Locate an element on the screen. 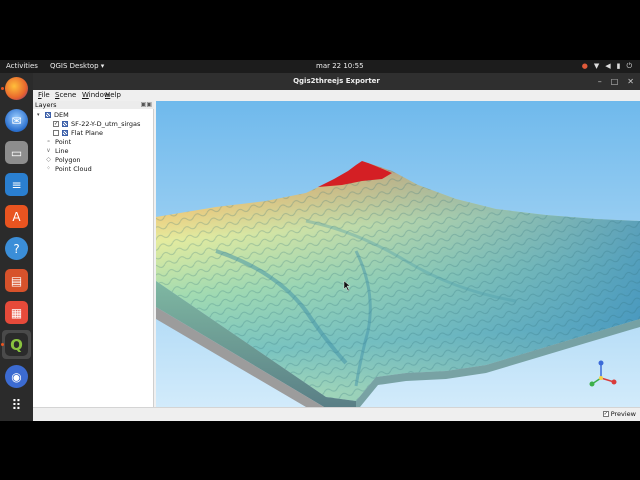  qgis-icon: Q is located at coordinates (16, 344).